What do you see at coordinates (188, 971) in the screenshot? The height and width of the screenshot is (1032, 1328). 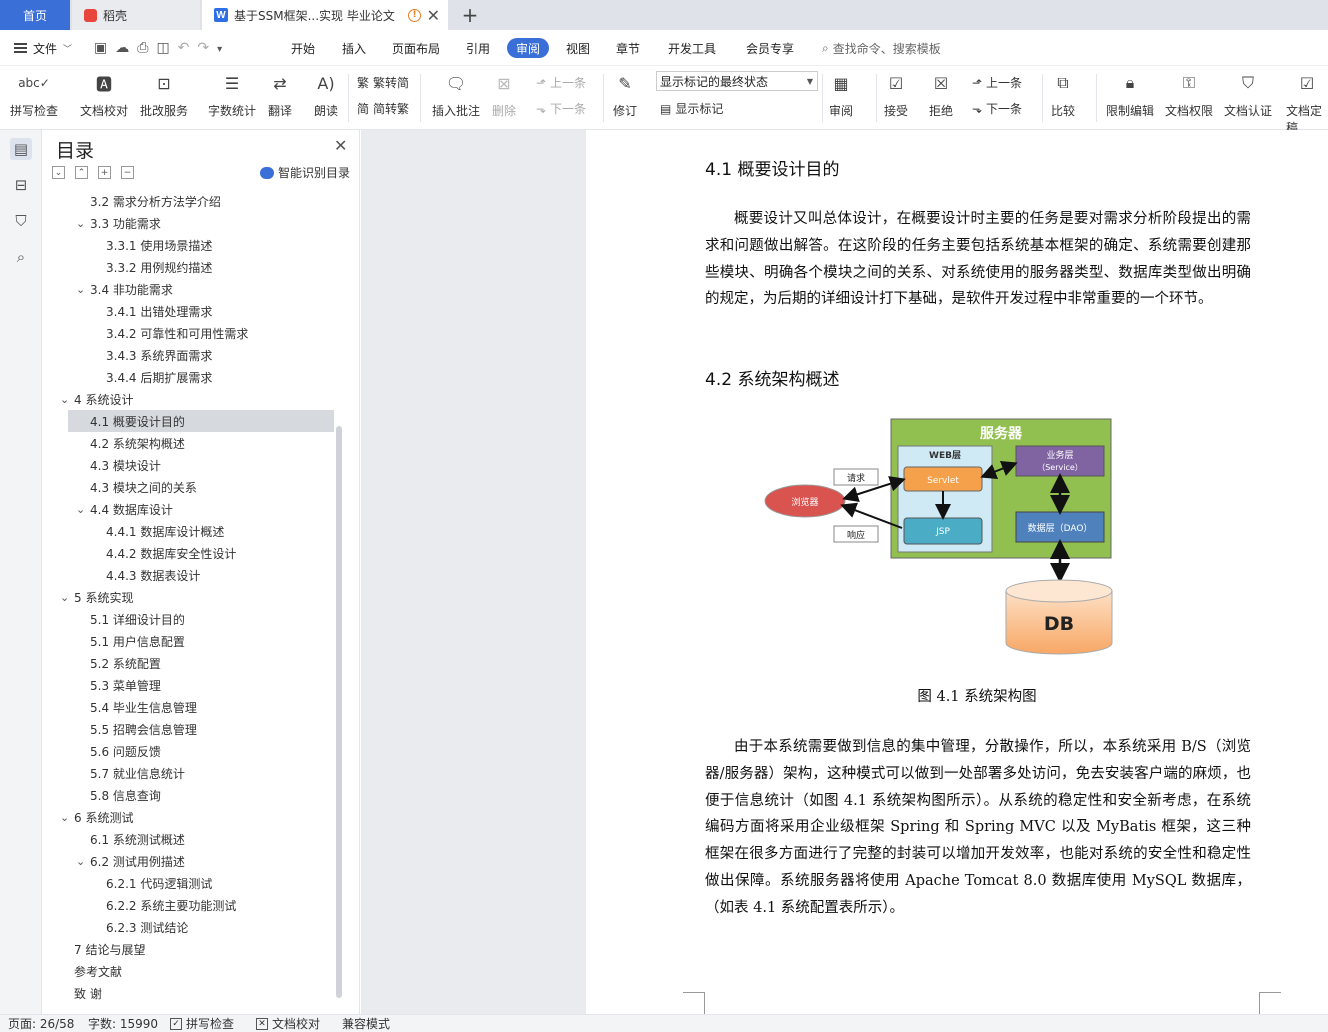 I see `toc-item: 参考文献` at bounding box center [188, 971].